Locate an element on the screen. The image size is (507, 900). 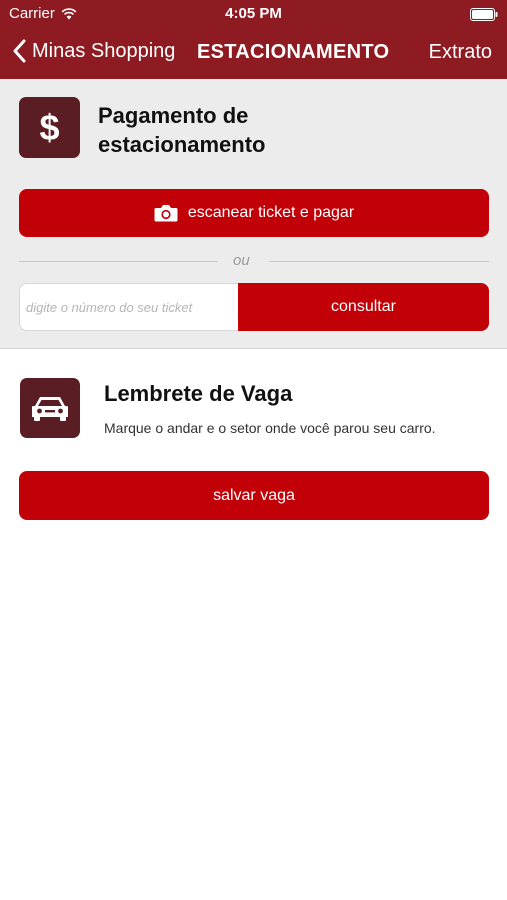
navigation-bar: Minas Shopping ESTACIONAMENTO Extrato is located at coordinates (253, 53).